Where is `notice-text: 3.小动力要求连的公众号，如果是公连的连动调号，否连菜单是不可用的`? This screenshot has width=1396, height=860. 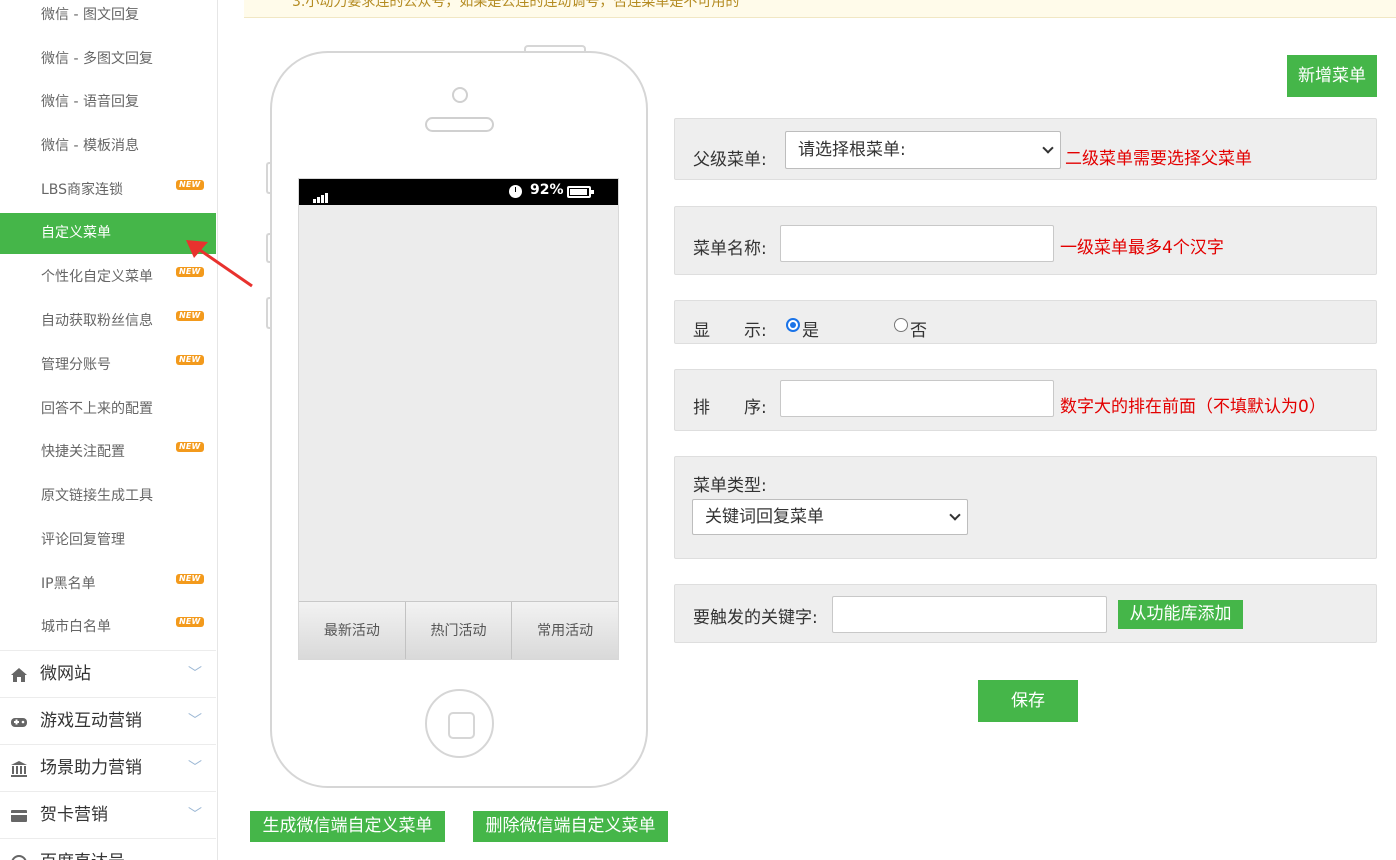 notice-text: 3.小动力要求连的公众号，如果是公连的连动调号，否连菜单是不可用的 is located at coordinates (516, 5).